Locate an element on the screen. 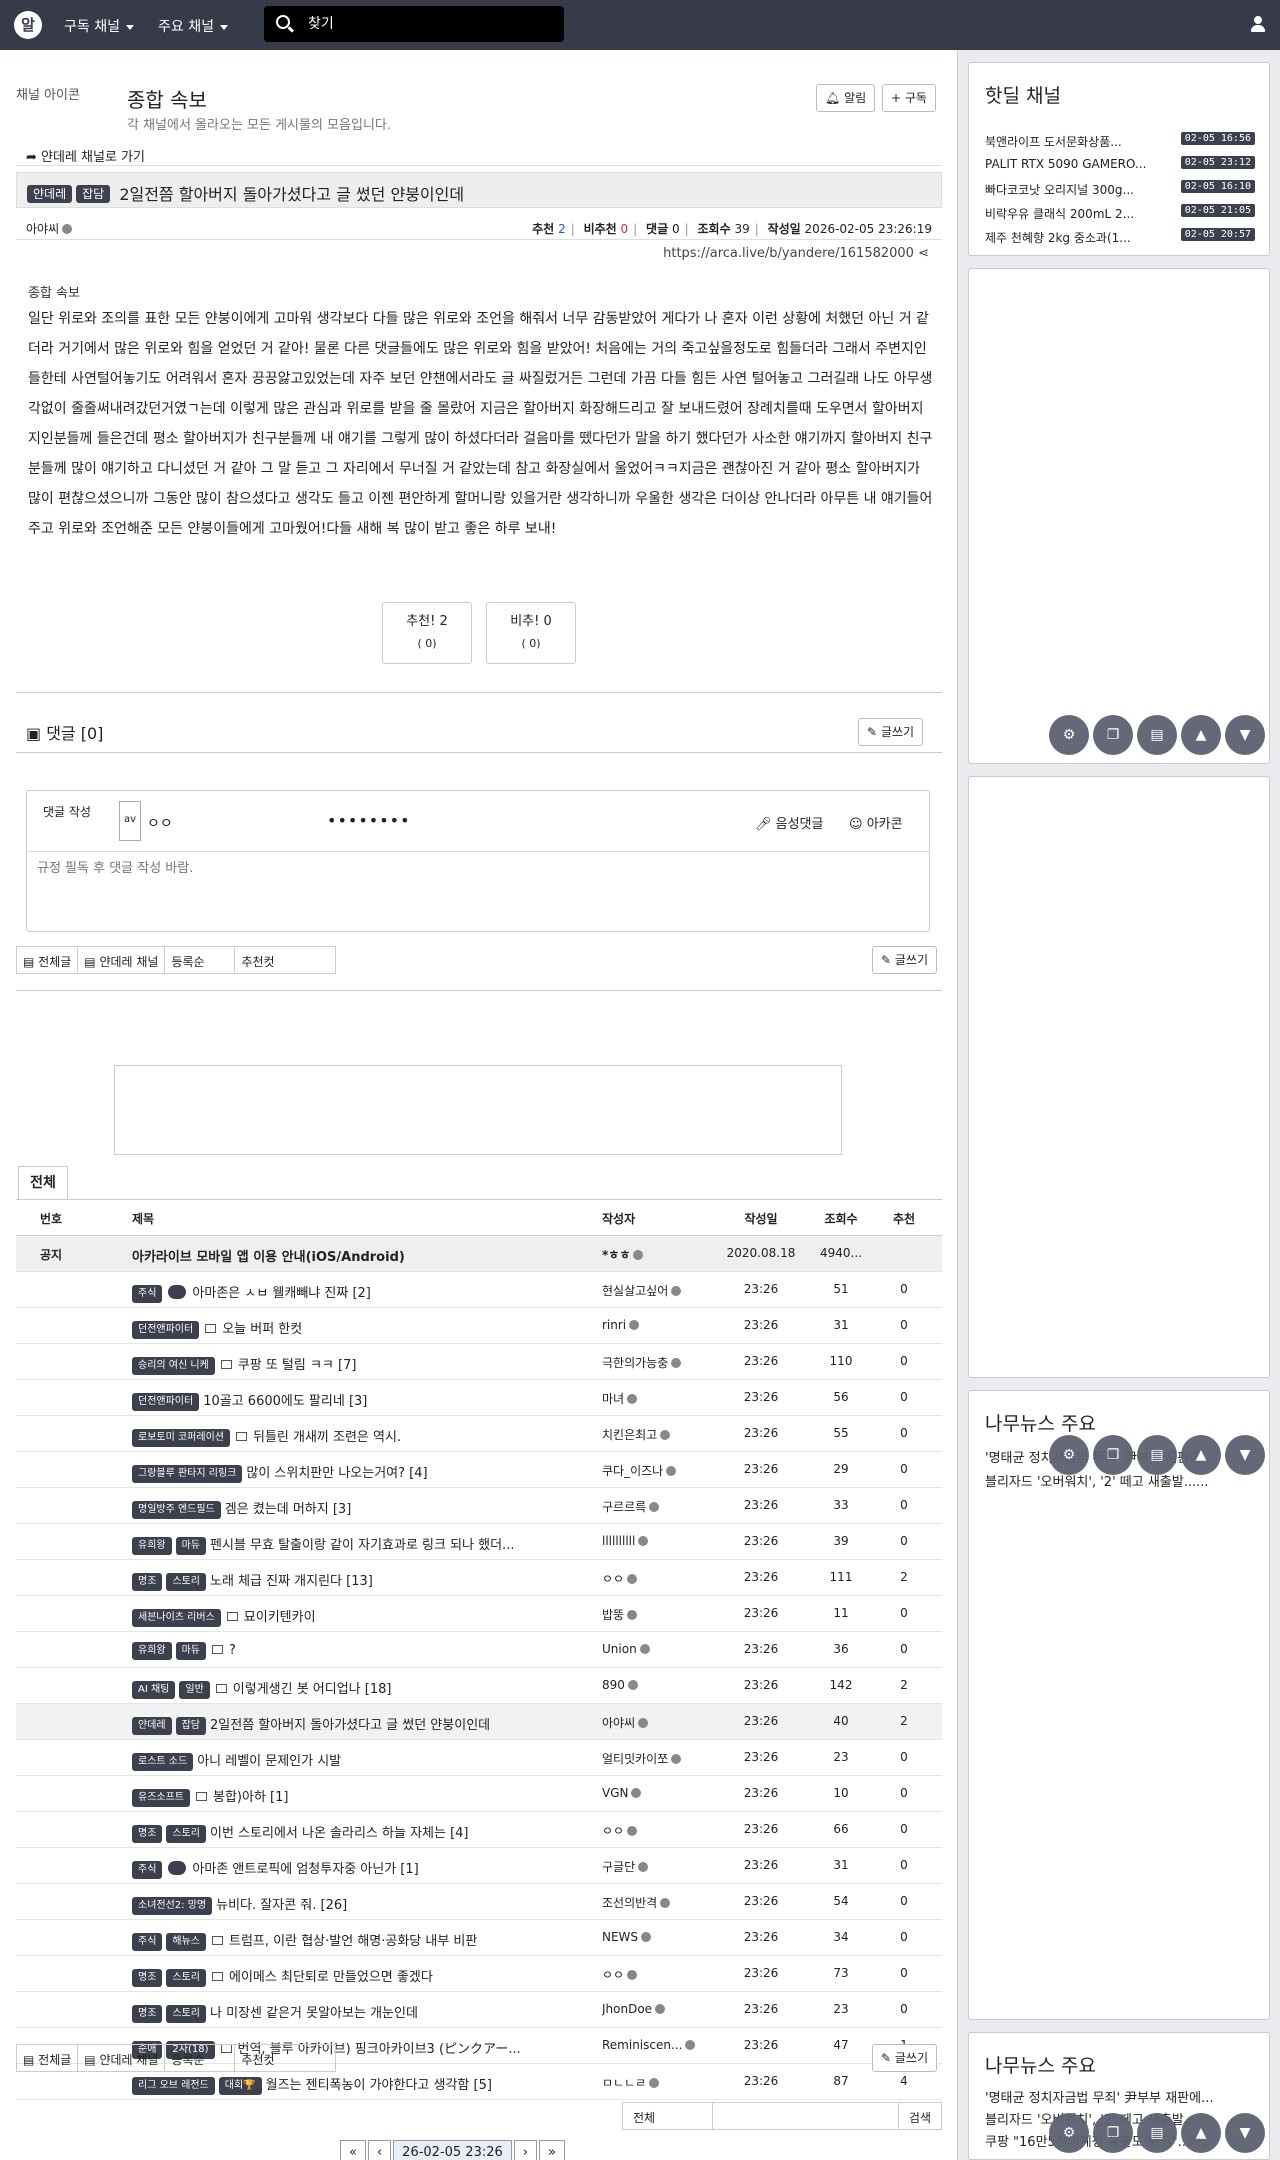  row-title: 주식 아마존 앤트로픽에 엄청투자중 아닌가 [1] is located at coordinates (362, 1868).